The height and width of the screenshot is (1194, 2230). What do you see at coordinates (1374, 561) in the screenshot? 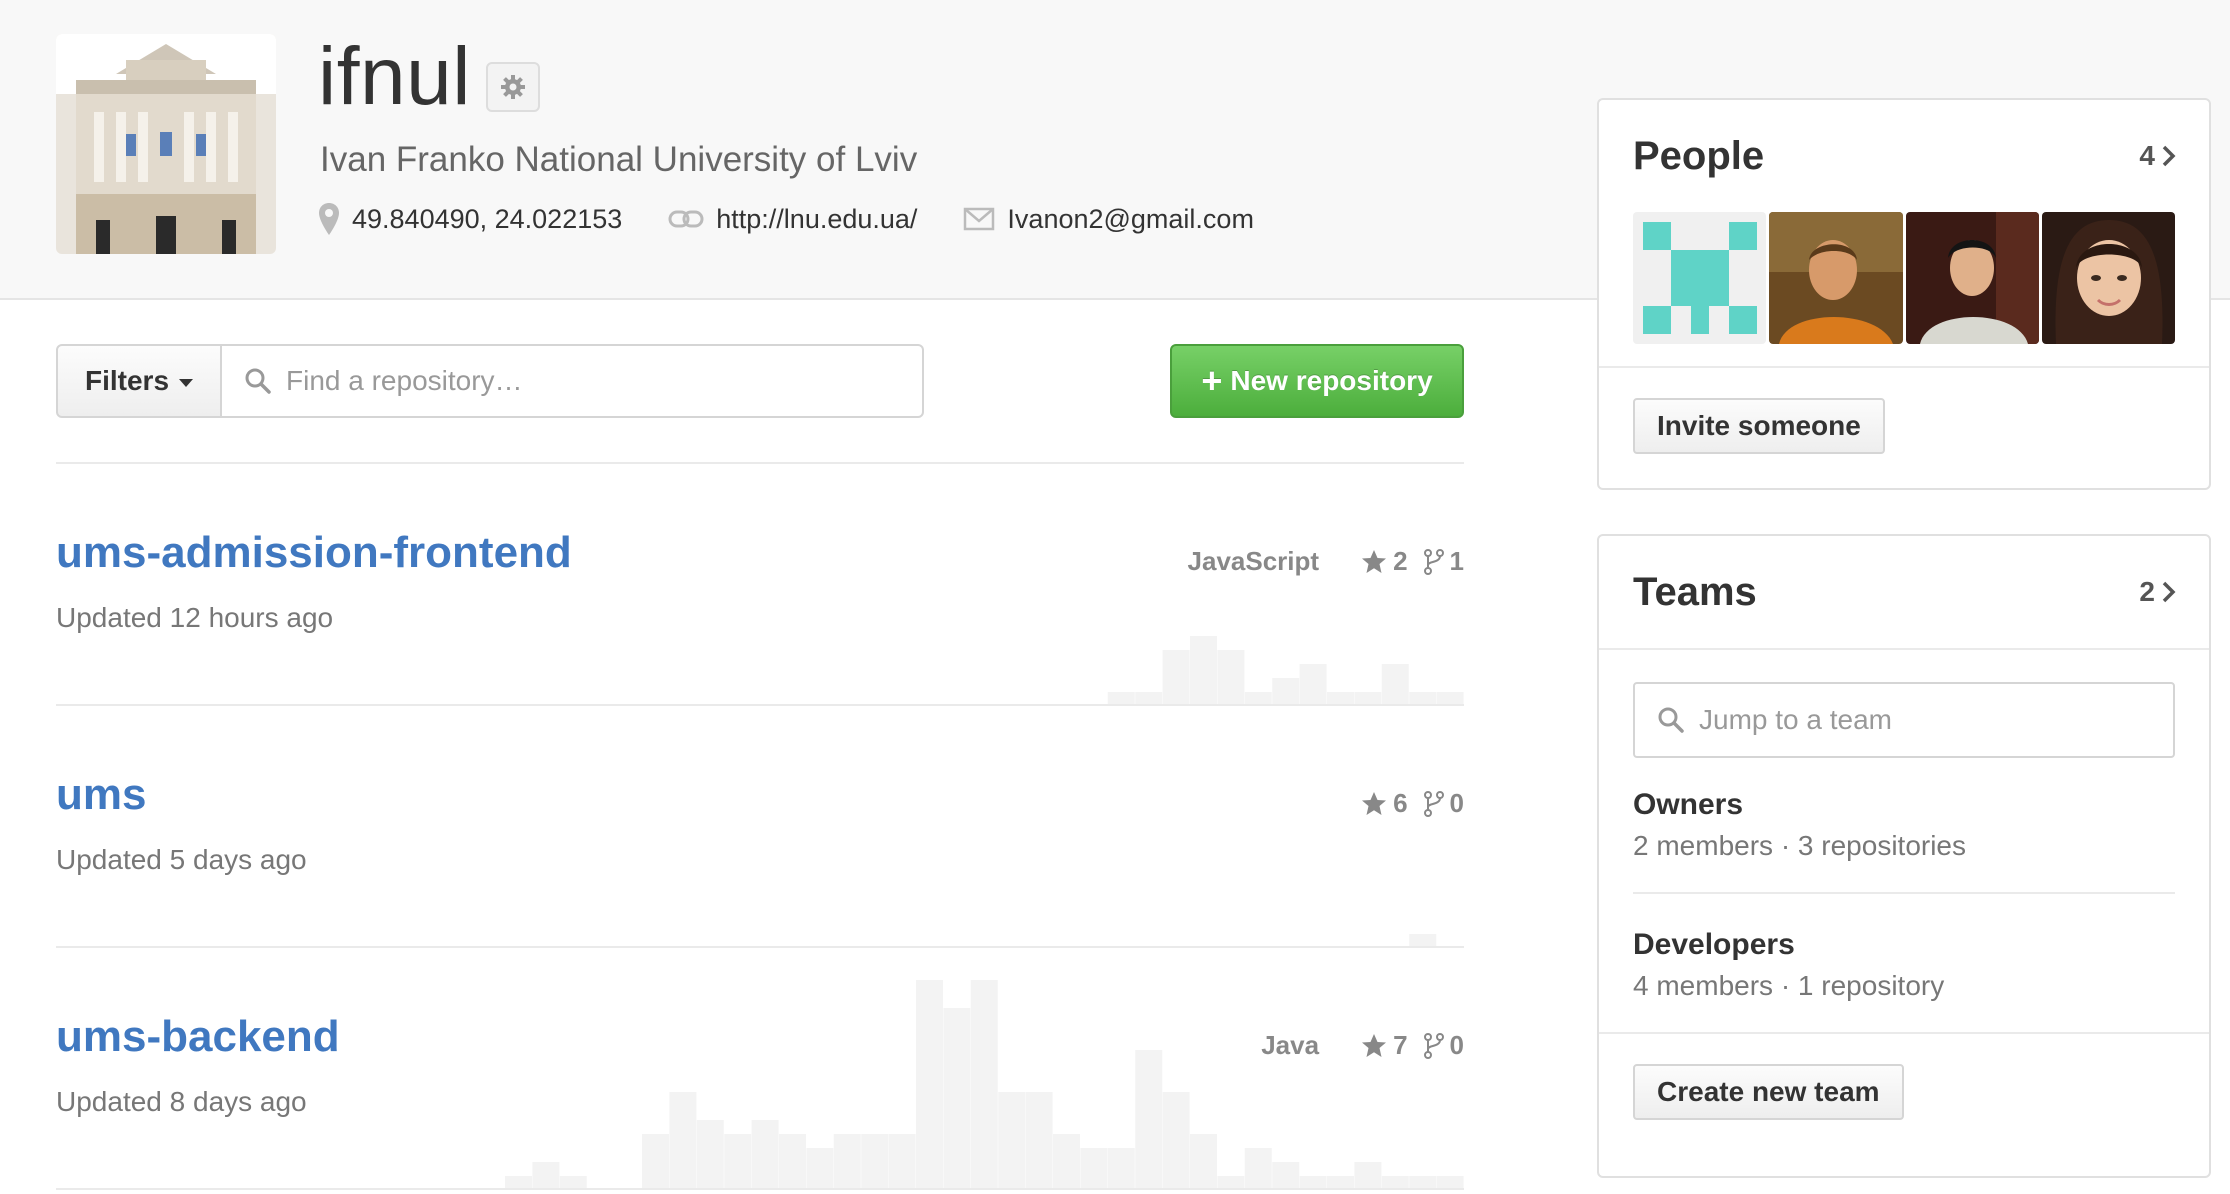
I see `star-icon` at bounding box center [1374, 561].